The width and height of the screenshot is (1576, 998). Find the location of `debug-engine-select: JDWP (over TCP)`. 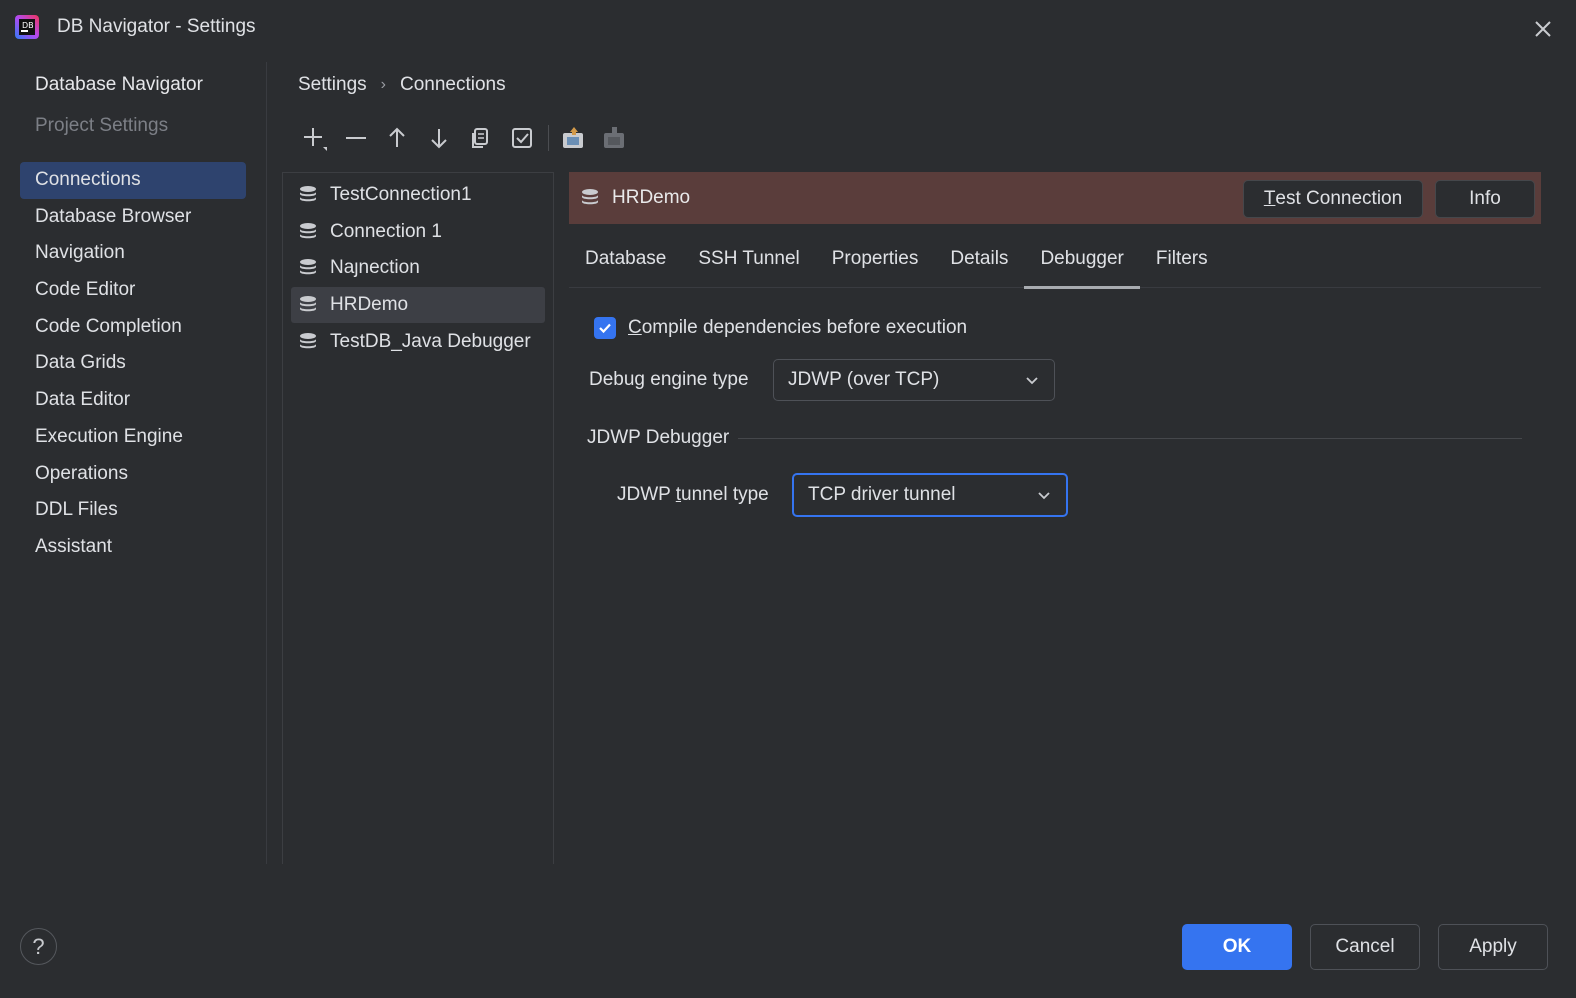

debug-engine-select: JDWP (over TCP) is located at coordinates (914, 380).